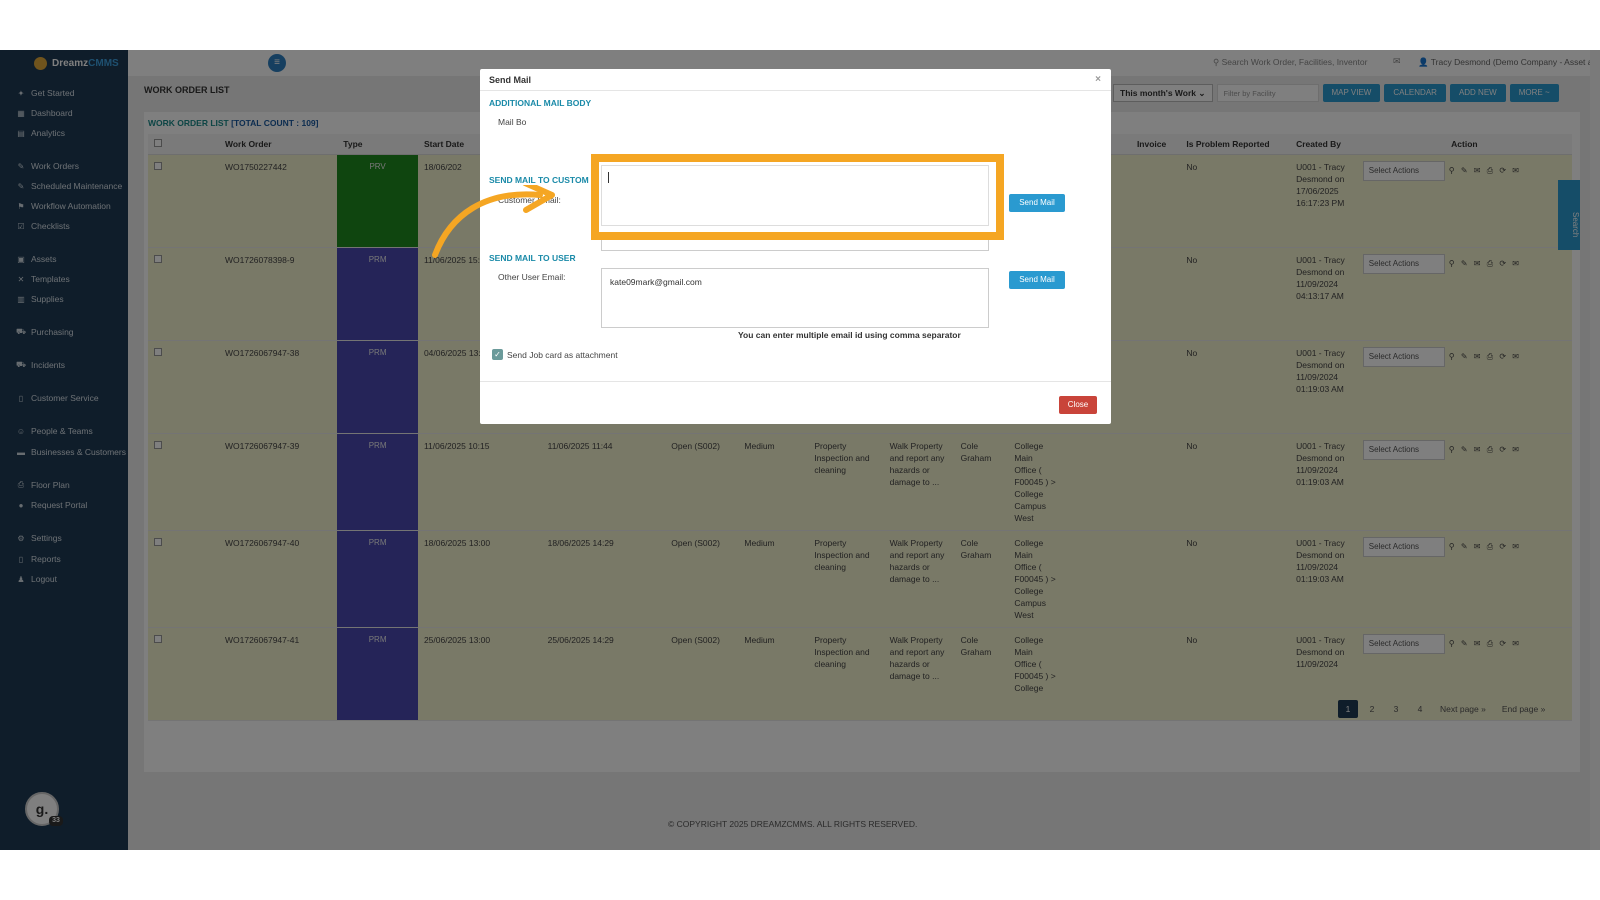  Describe the element at coordinates (497, 354) in the screenshot. I see `attach-checkbox: ✓` at that location.